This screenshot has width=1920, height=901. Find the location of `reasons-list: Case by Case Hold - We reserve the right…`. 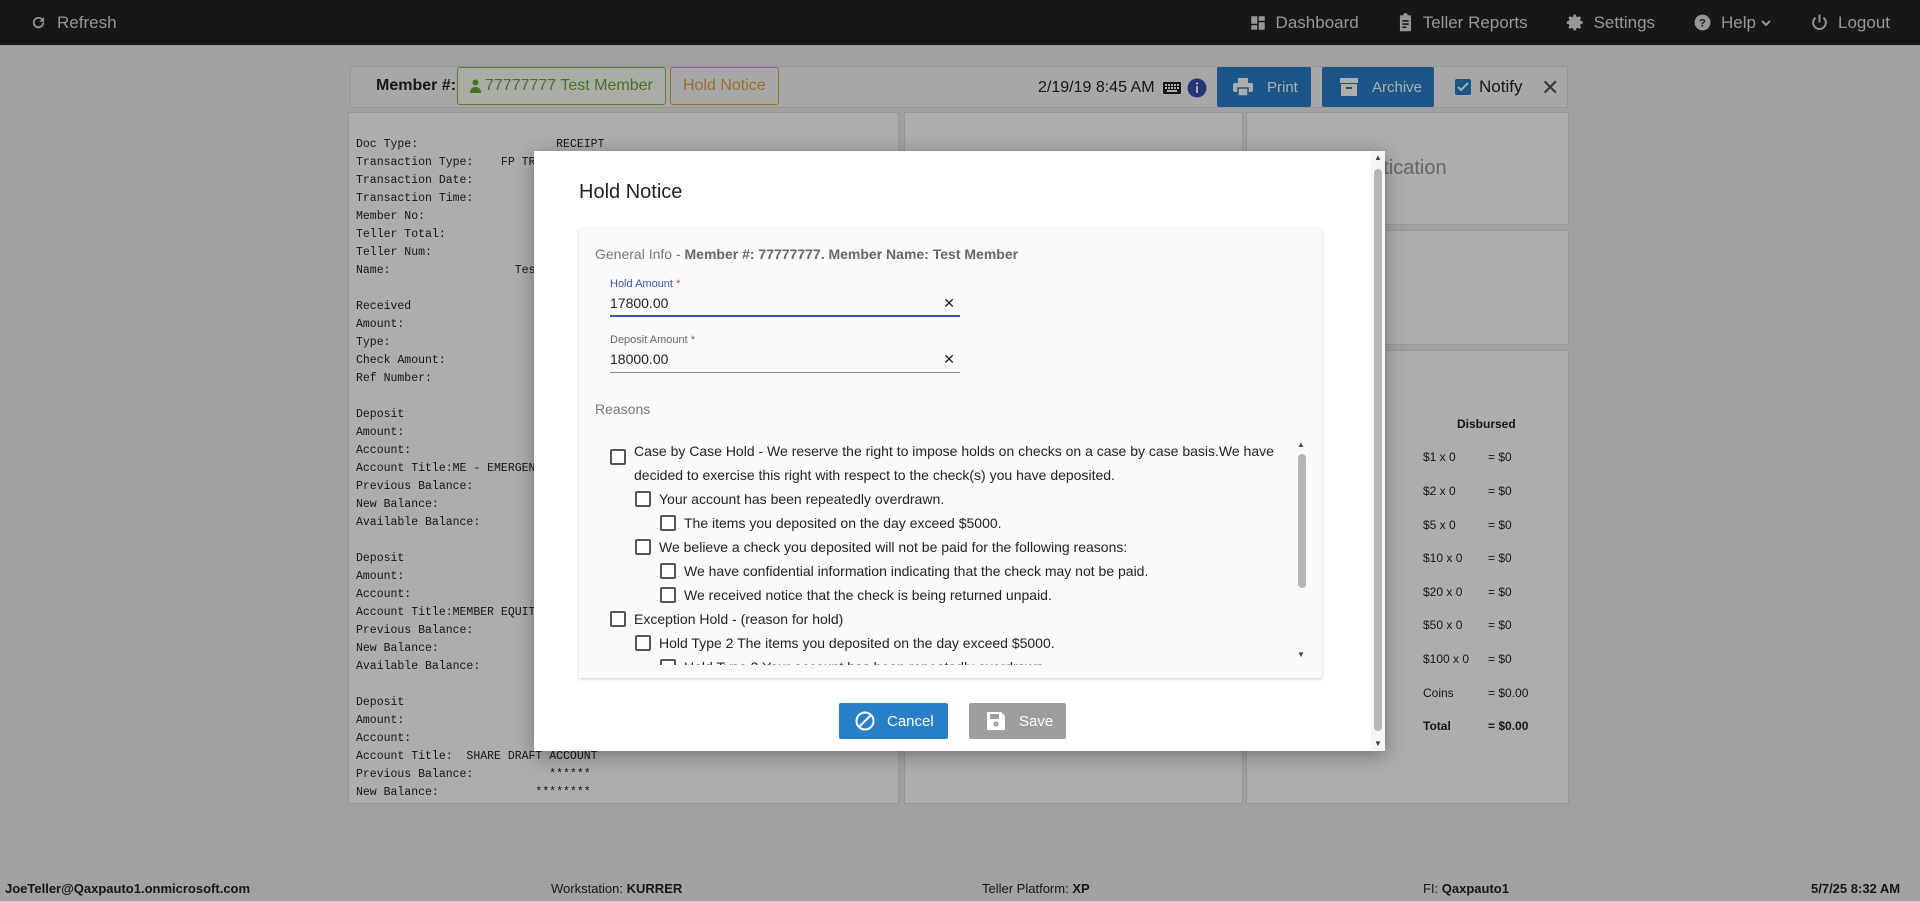

reasons-list: Case by Case Hold - We reserve the right… is located at coordinates (951, 552).